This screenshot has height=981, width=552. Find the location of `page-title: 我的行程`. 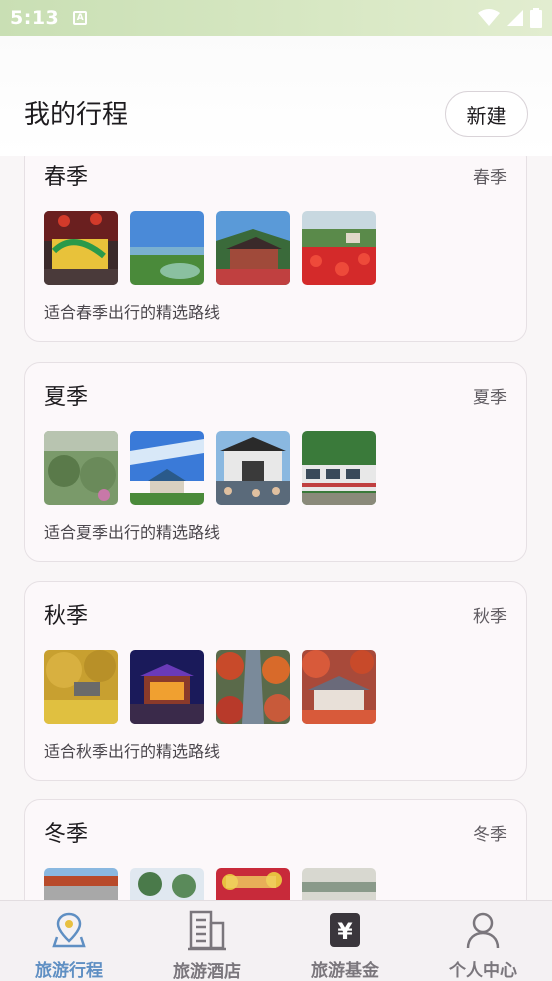

page-title: 我的行程 is located at coordinates (76, 115).